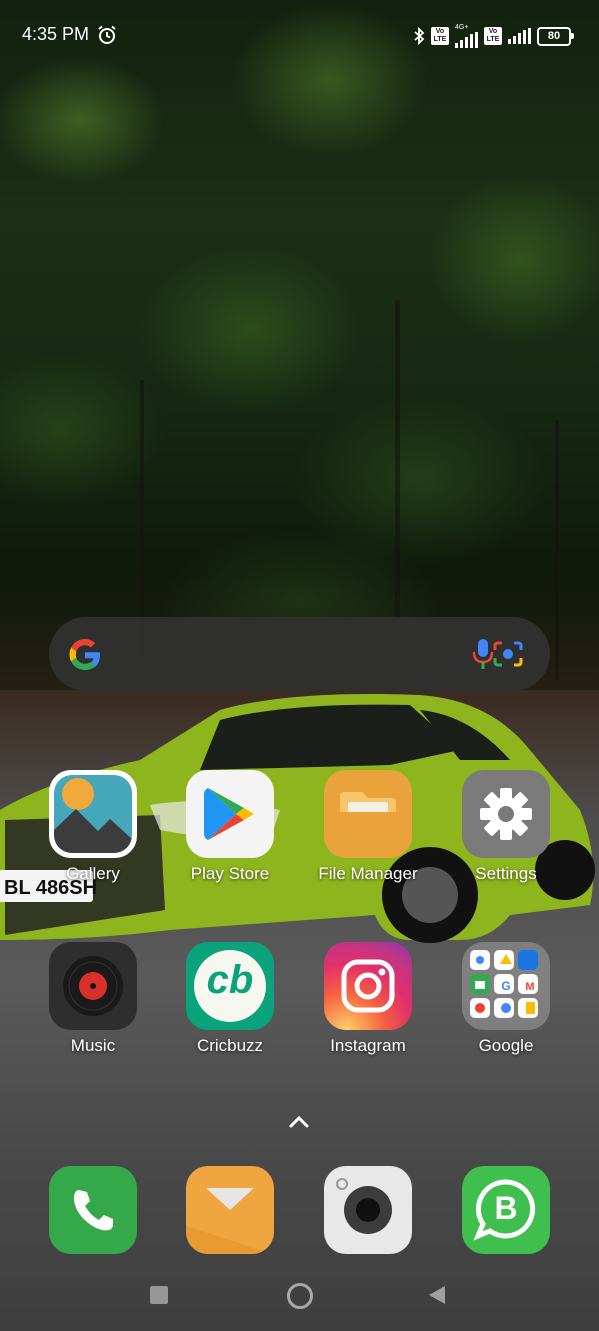  What do you see at coordinates (529, 987) in the screenshot?
I see `svg-text: M` at bounding box center [529, 987].